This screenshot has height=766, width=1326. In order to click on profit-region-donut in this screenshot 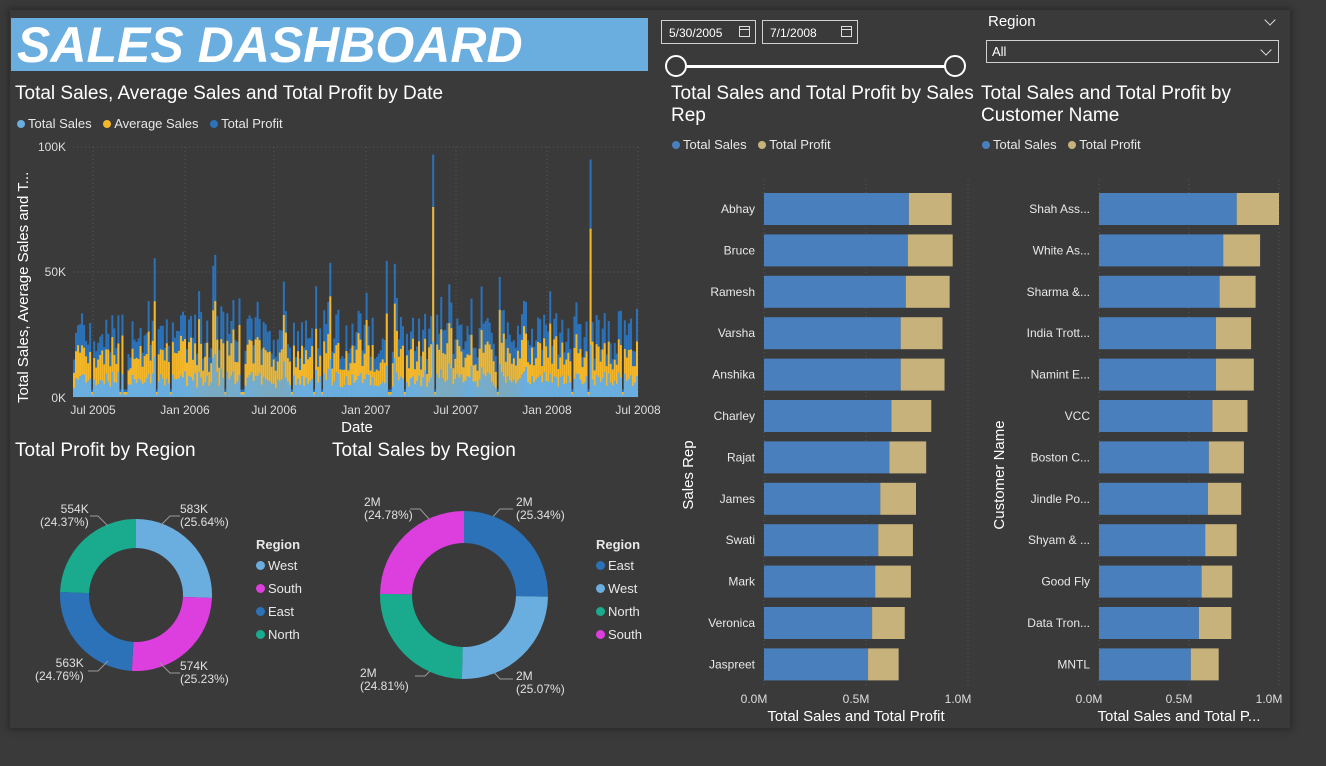, I will do `click(136, 595)`.